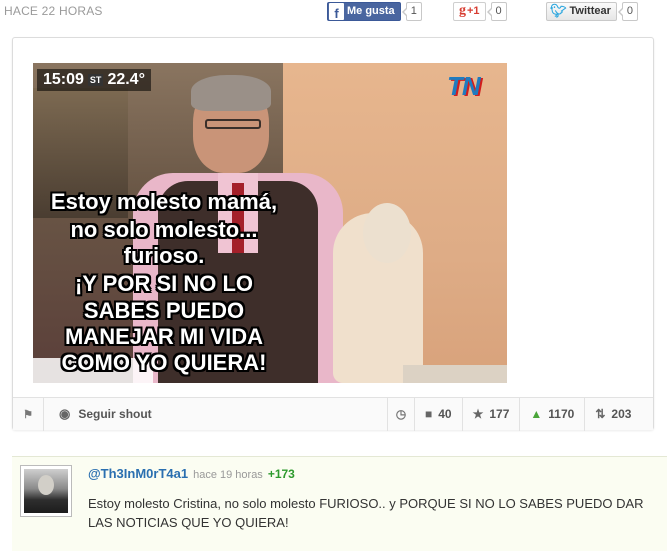  I want to click on facebook-like-label: Me gusta, so click(371, 11).